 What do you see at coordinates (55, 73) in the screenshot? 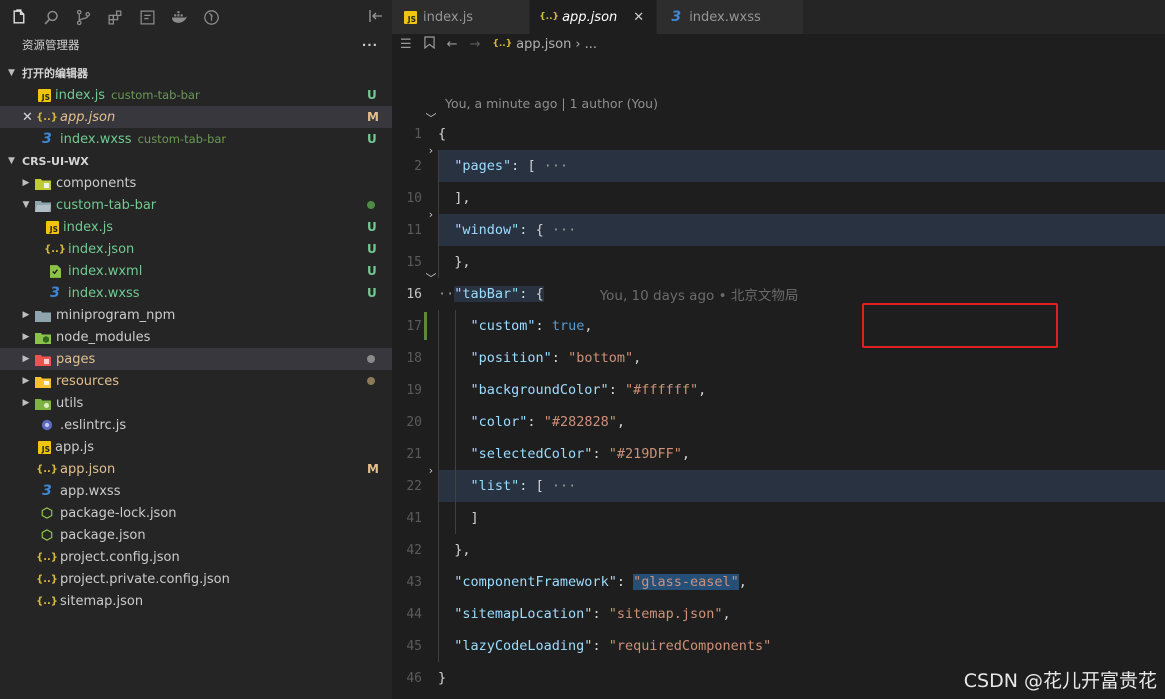
I see `open-editors-title: 打开的编辑器` at bounding box center [55, 73].